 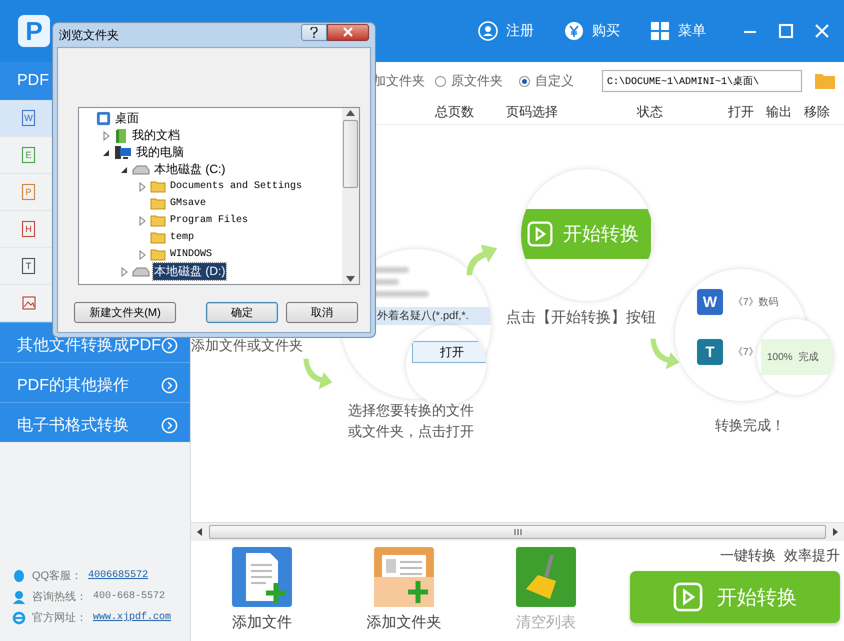 What do you see at coordinates (574, 31) in the screenshot?
I see `yen-icon` at bounding box center [574, 31].